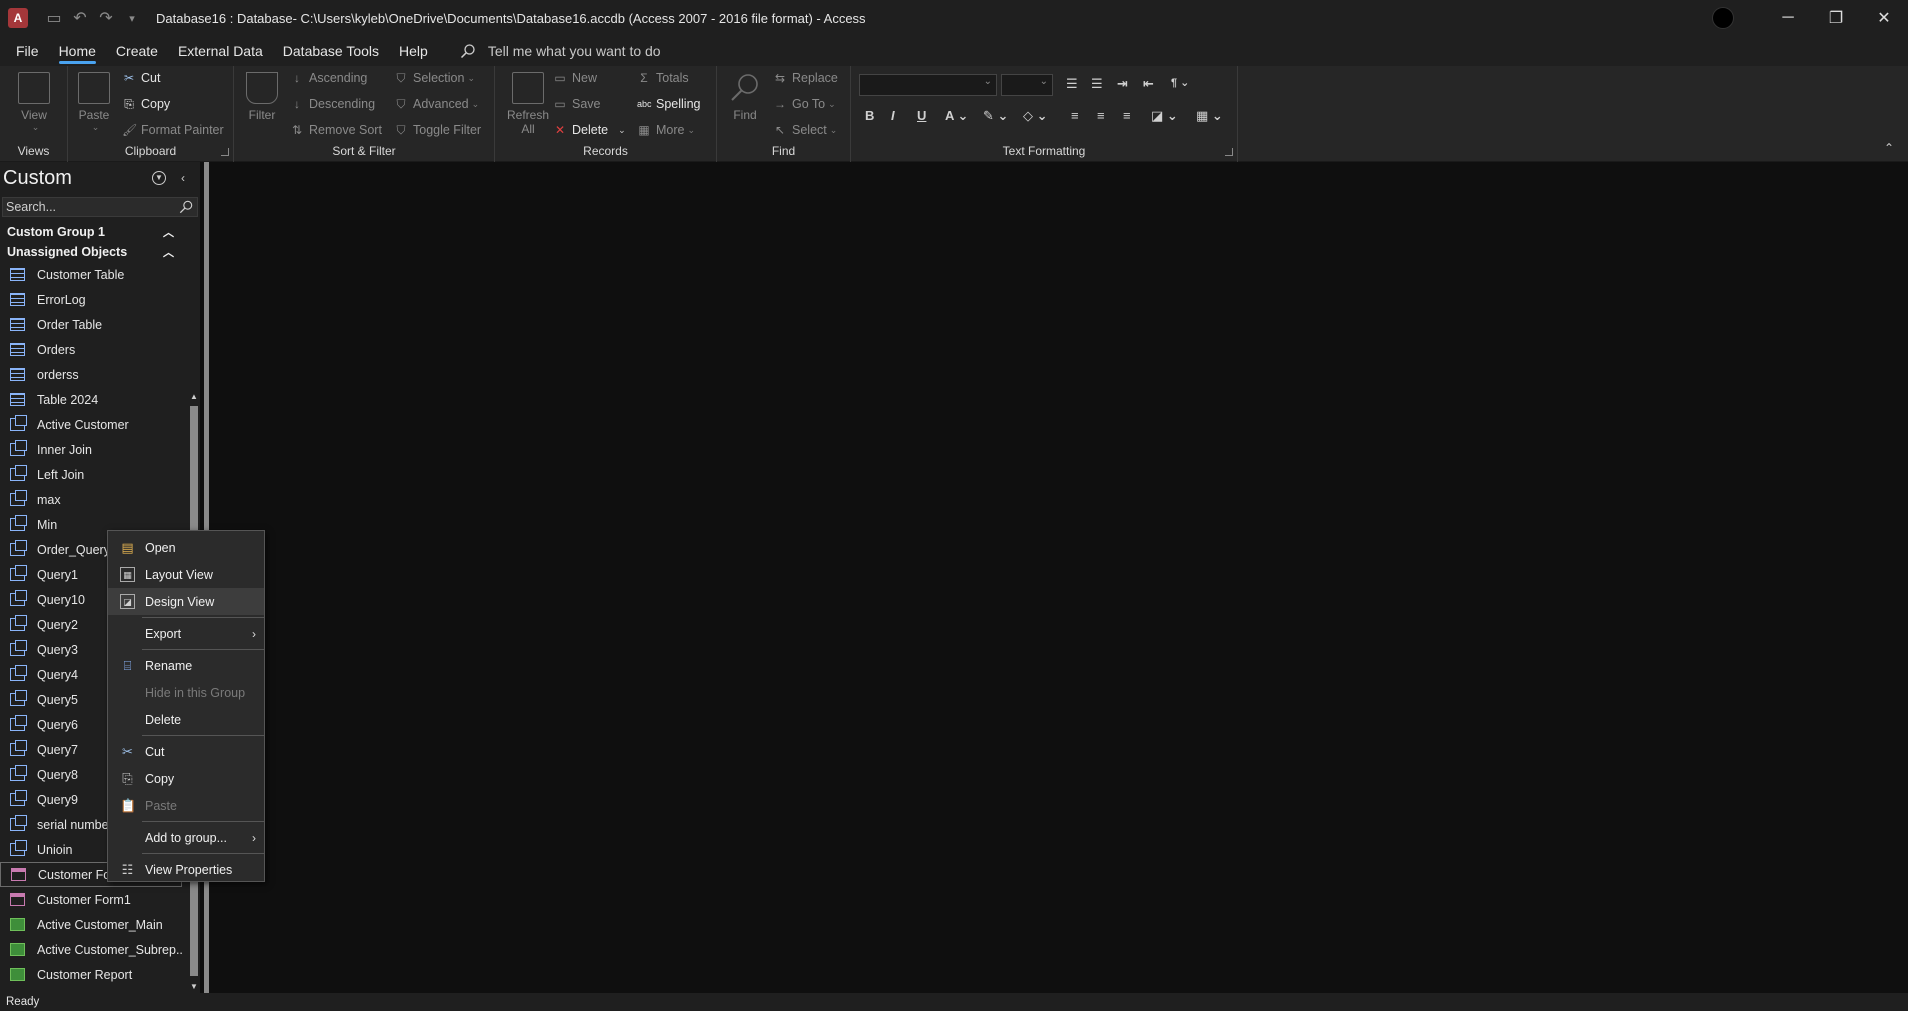 This screenshot has width=1908, height=1011. I want to click on scroll-up-icon: ▲, so click(194, 397).